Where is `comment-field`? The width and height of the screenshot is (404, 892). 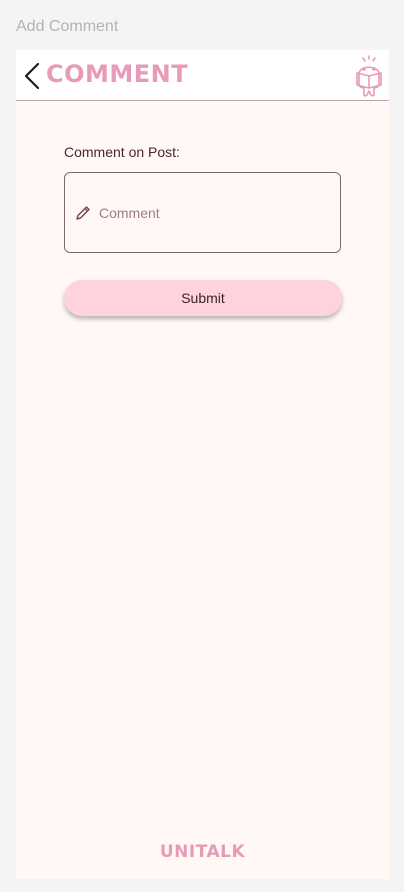 comment-field is located at coordinates (202, 212).